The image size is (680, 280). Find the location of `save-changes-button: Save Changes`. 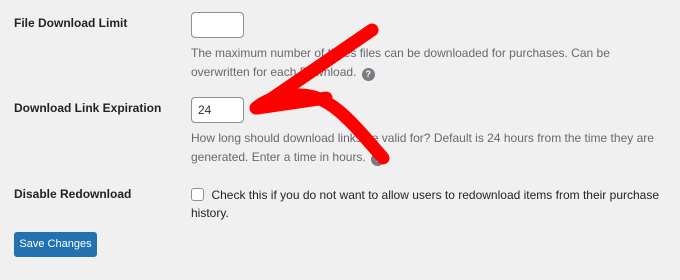

save-changes-button: Save Changes is located at coordinates (55, 244).